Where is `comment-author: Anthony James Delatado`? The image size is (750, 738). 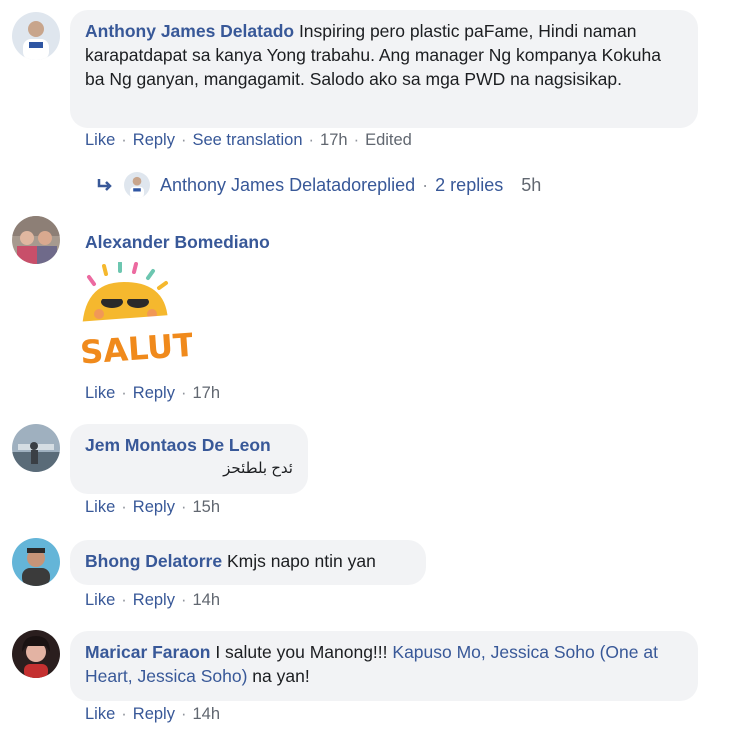
comment-author: Anthony James Delatado is located at coordinates (189, 31).